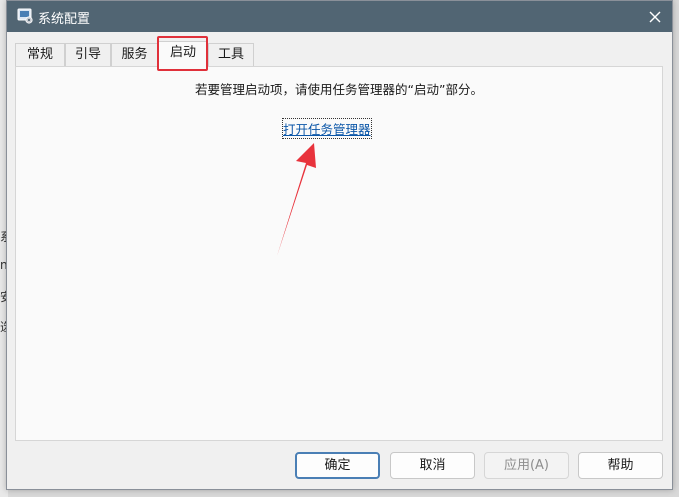 The image size is (679, 497). Describe the element at coordinates (296, 199) in the screenshot. I see `annotation-arrow` at that location.